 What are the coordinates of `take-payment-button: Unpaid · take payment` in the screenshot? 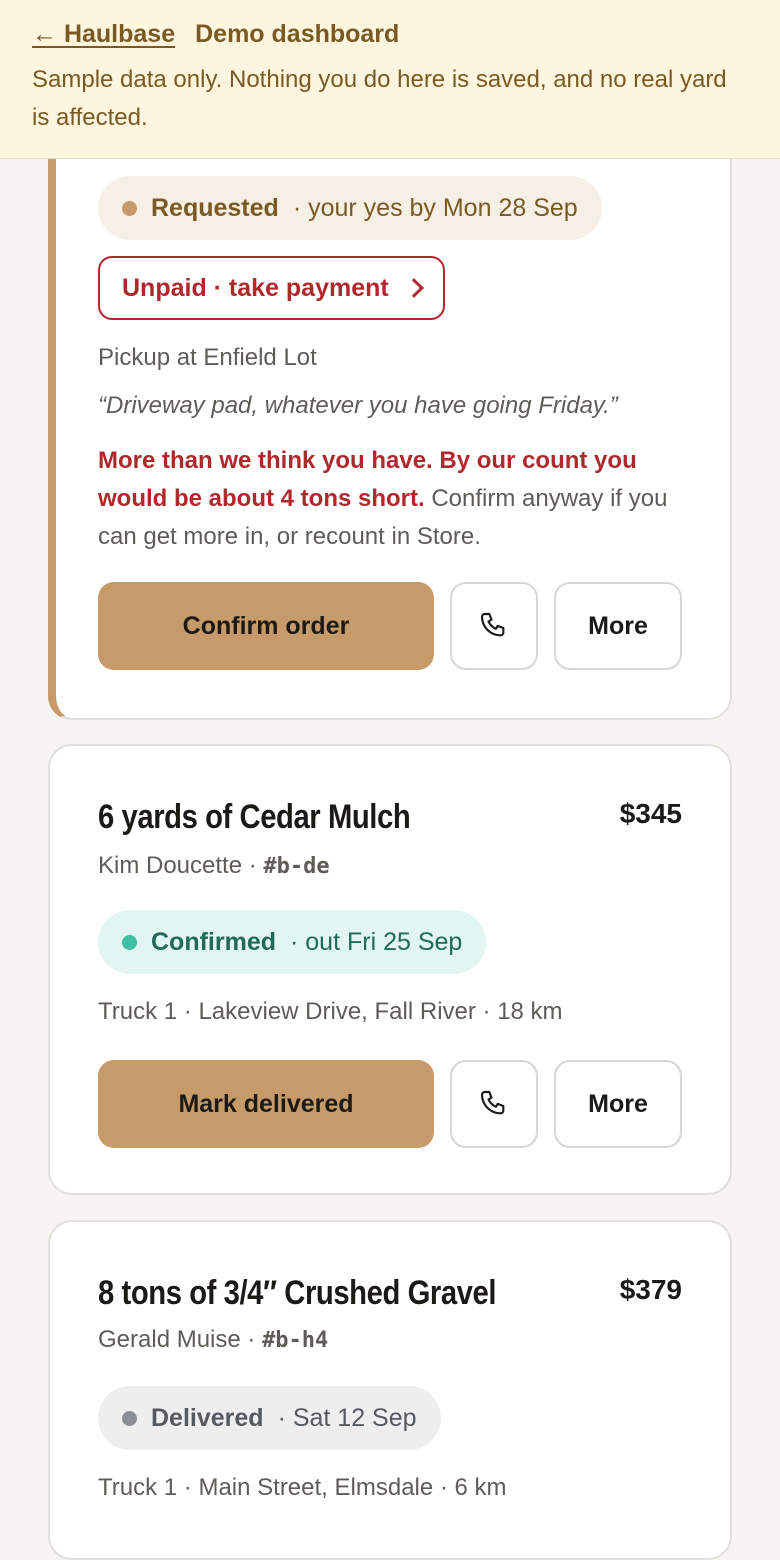 It's located at (271, 288).